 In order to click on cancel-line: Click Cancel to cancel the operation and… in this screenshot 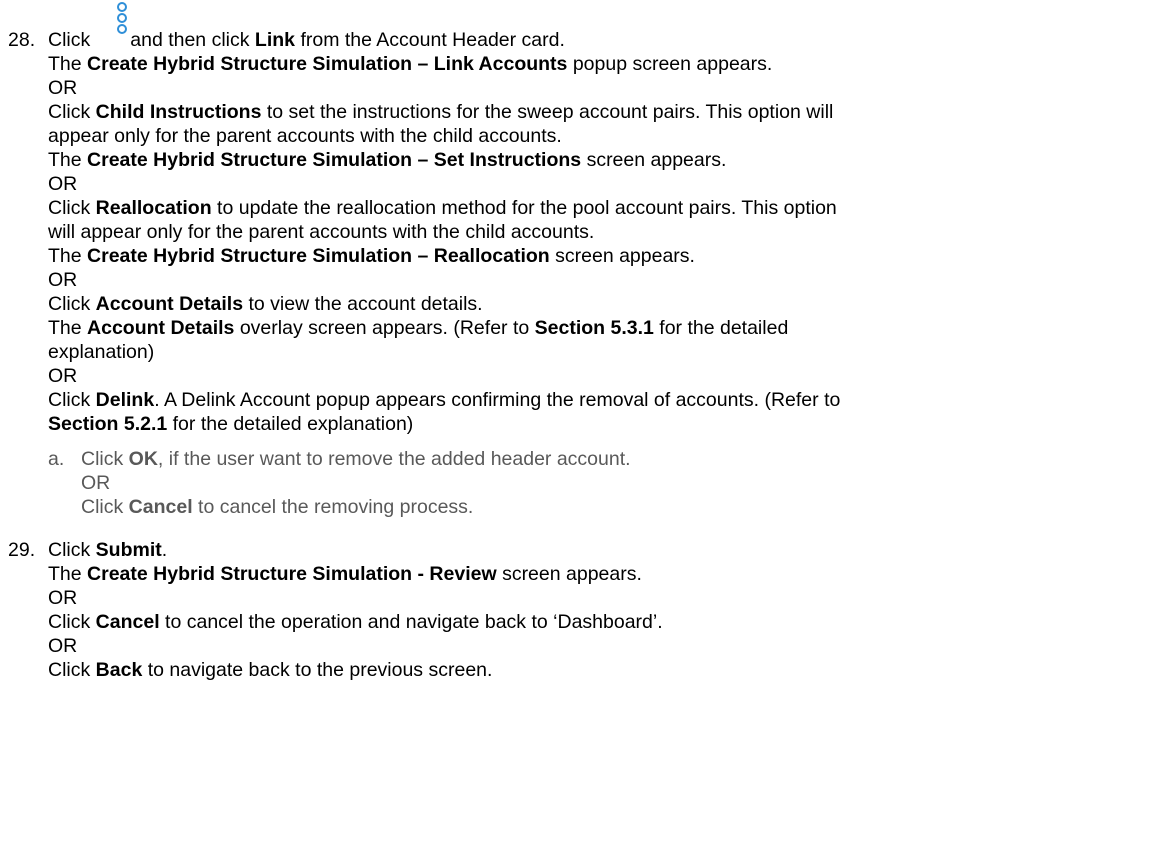, I will do `click(355, 622)`.